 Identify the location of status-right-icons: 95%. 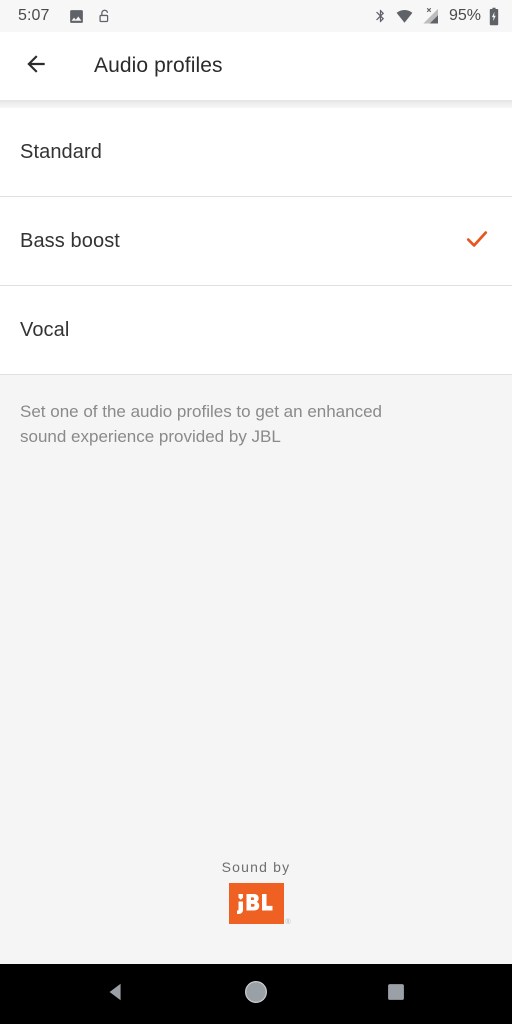
(436, 16).